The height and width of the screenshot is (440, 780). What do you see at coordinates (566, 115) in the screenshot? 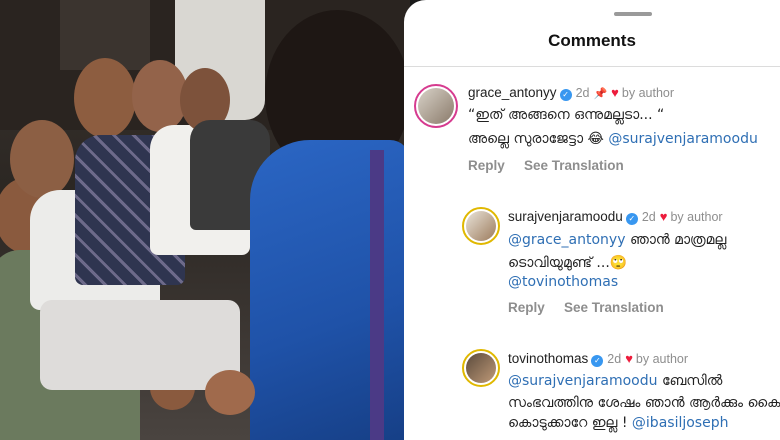
I see `comment-1-line-1: “ഇത് അങ്ങനെ ഒന്നുമല്ലടാ... “` at bounding box center [566, 115].